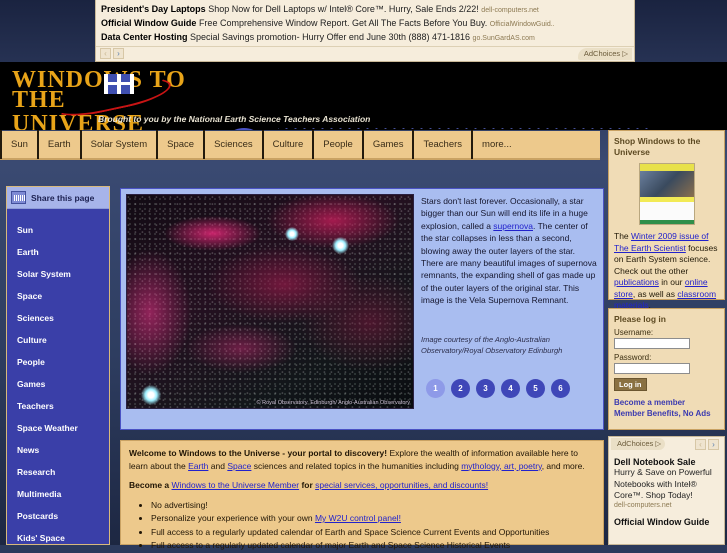 The image size is (727, 553). Describe the element at coordinates (120, 144) in the screenshot. I see `nav-item-solar-system: Solar System` at that location.